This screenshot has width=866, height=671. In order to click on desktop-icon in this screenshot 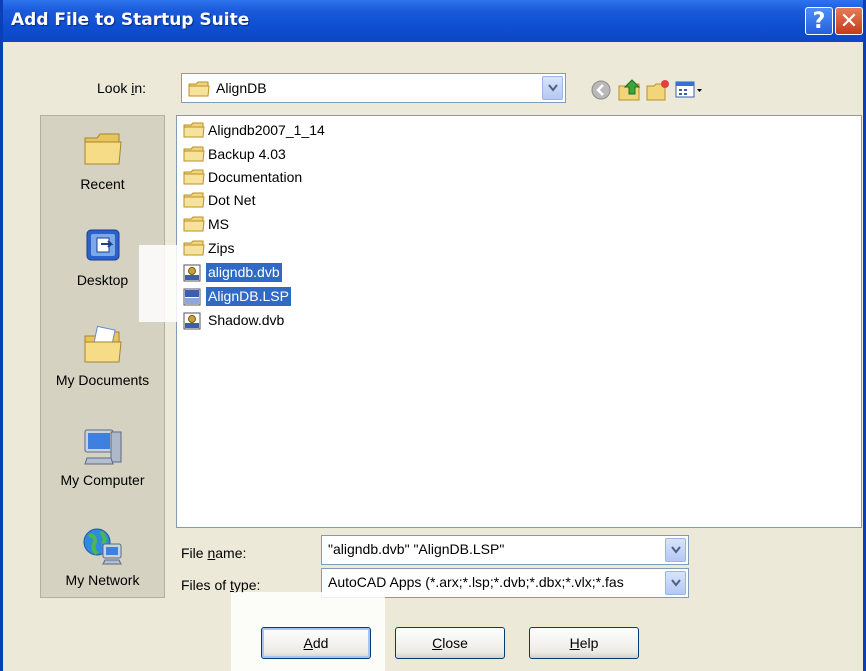, I will do `click(103, 245)`.